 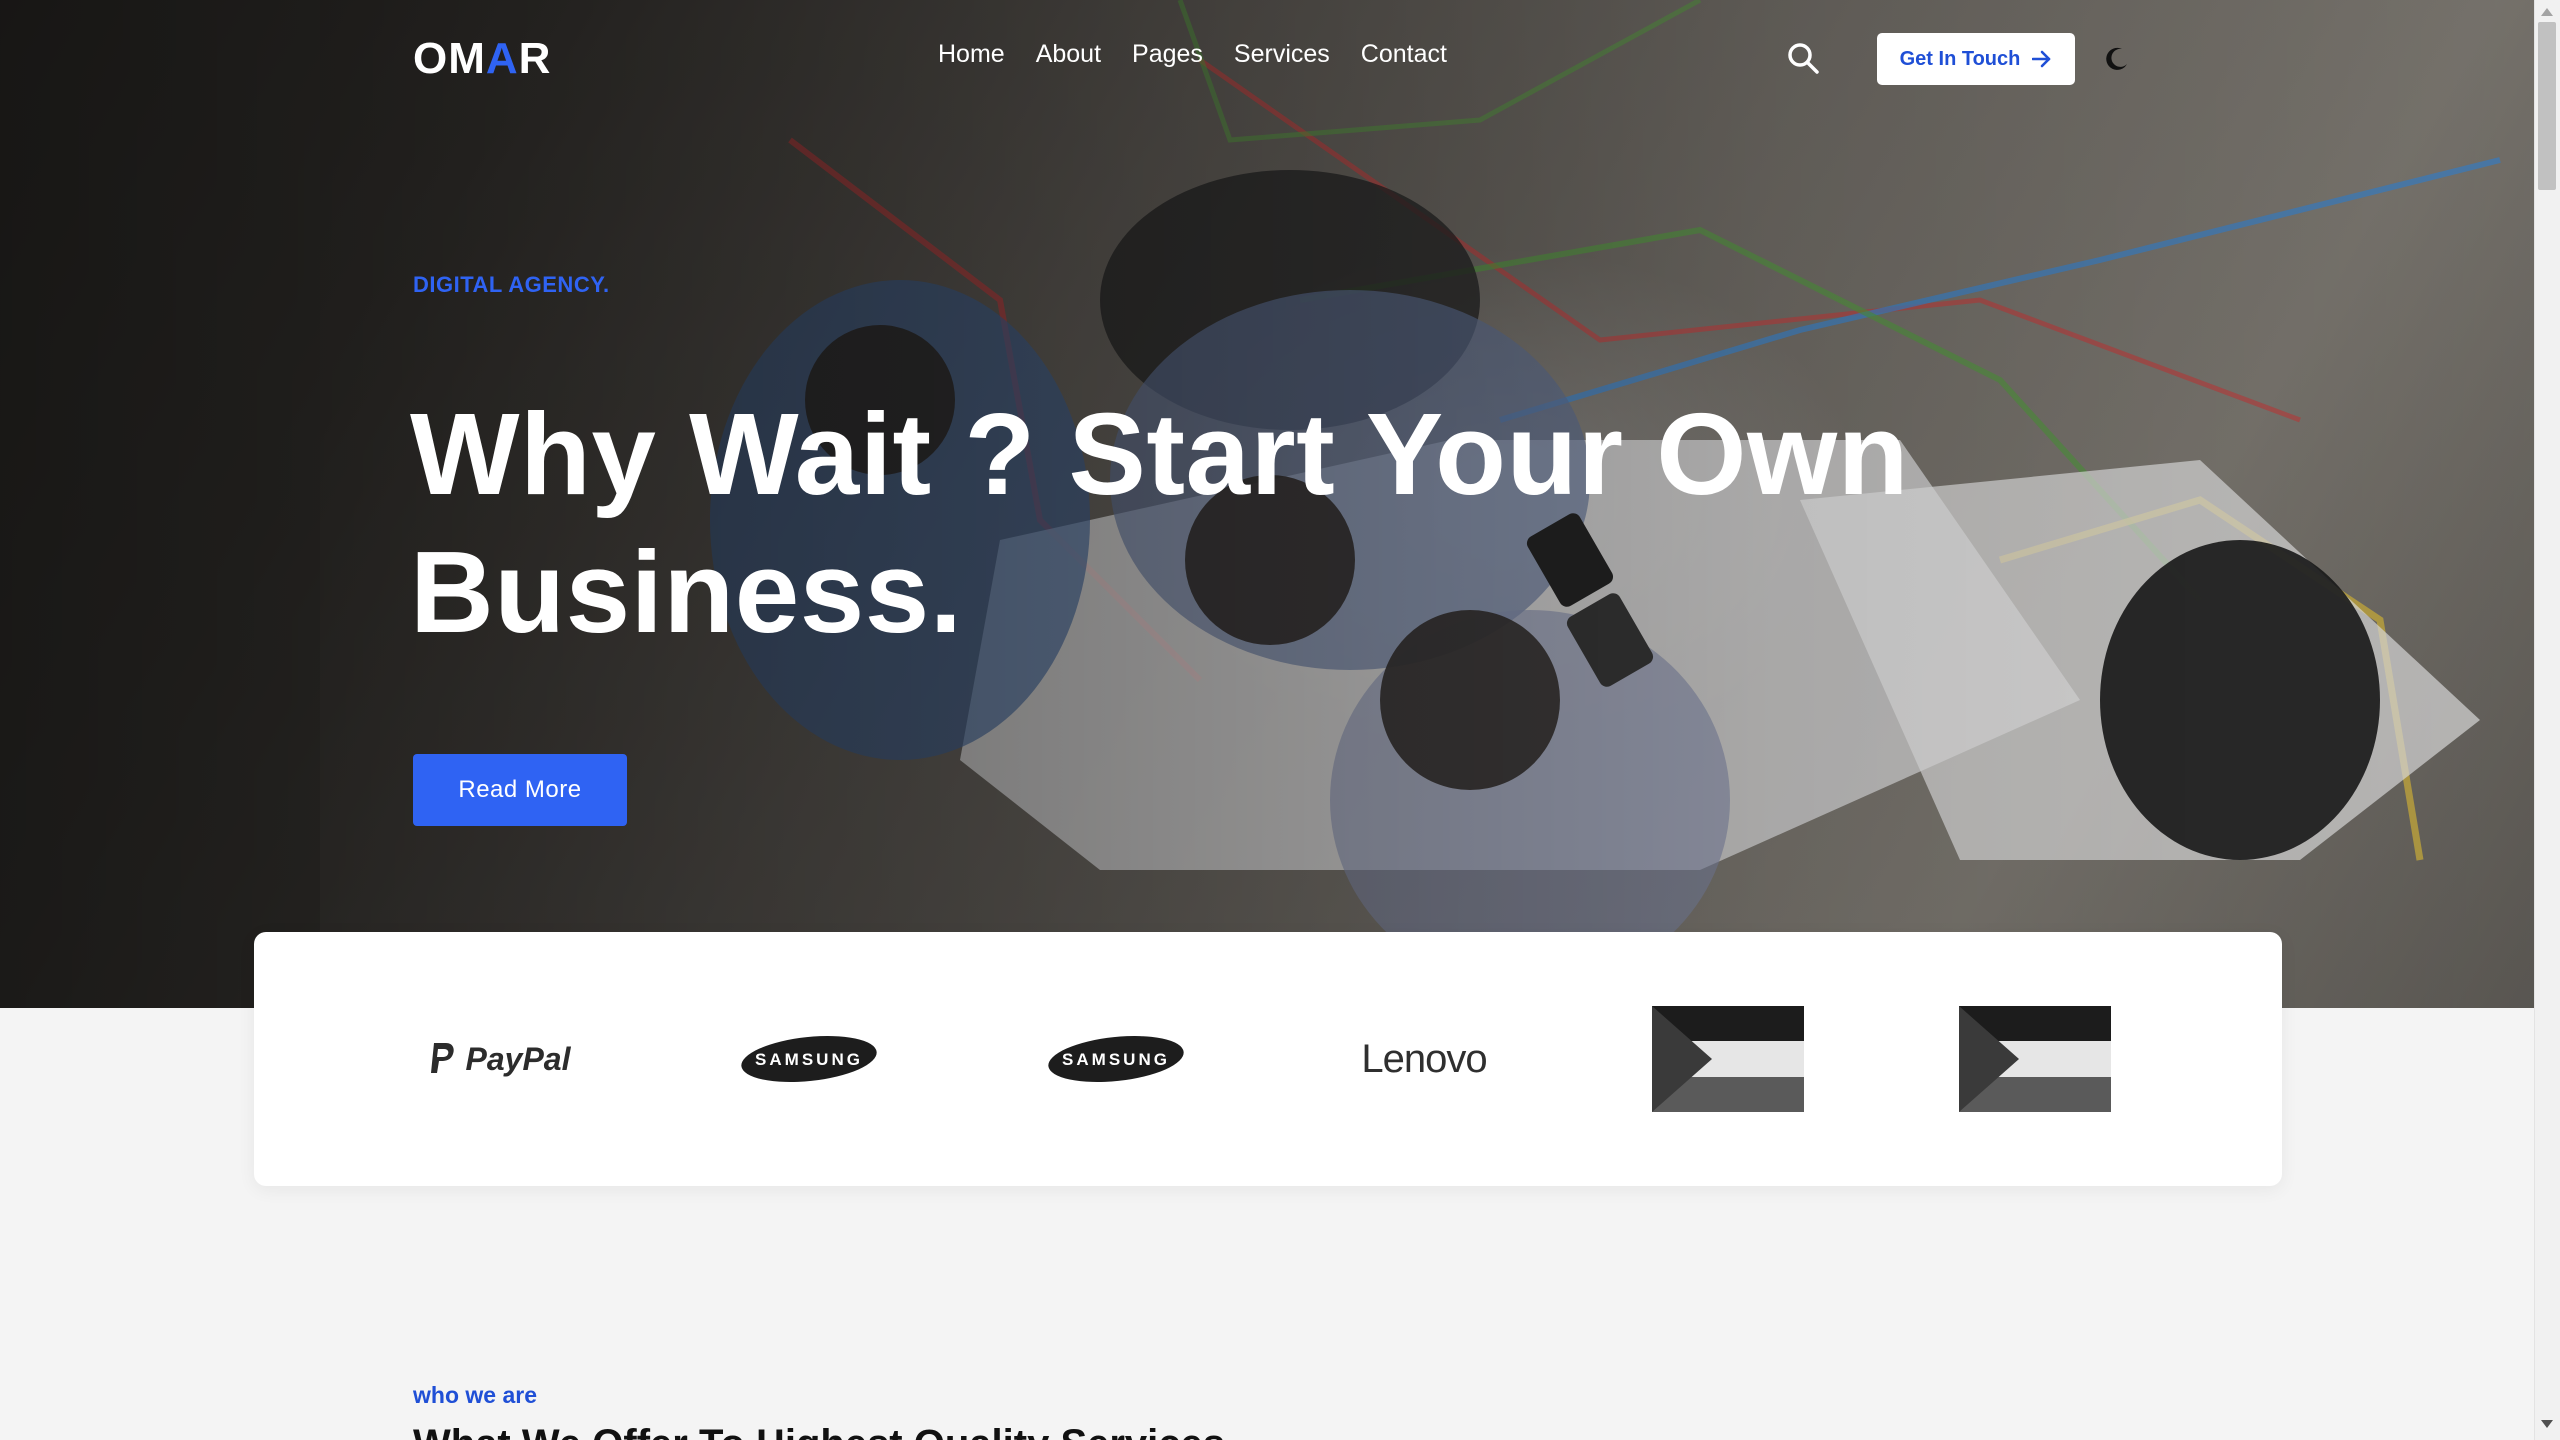 I want to click on search-icon, so click(x=1803, y=58).